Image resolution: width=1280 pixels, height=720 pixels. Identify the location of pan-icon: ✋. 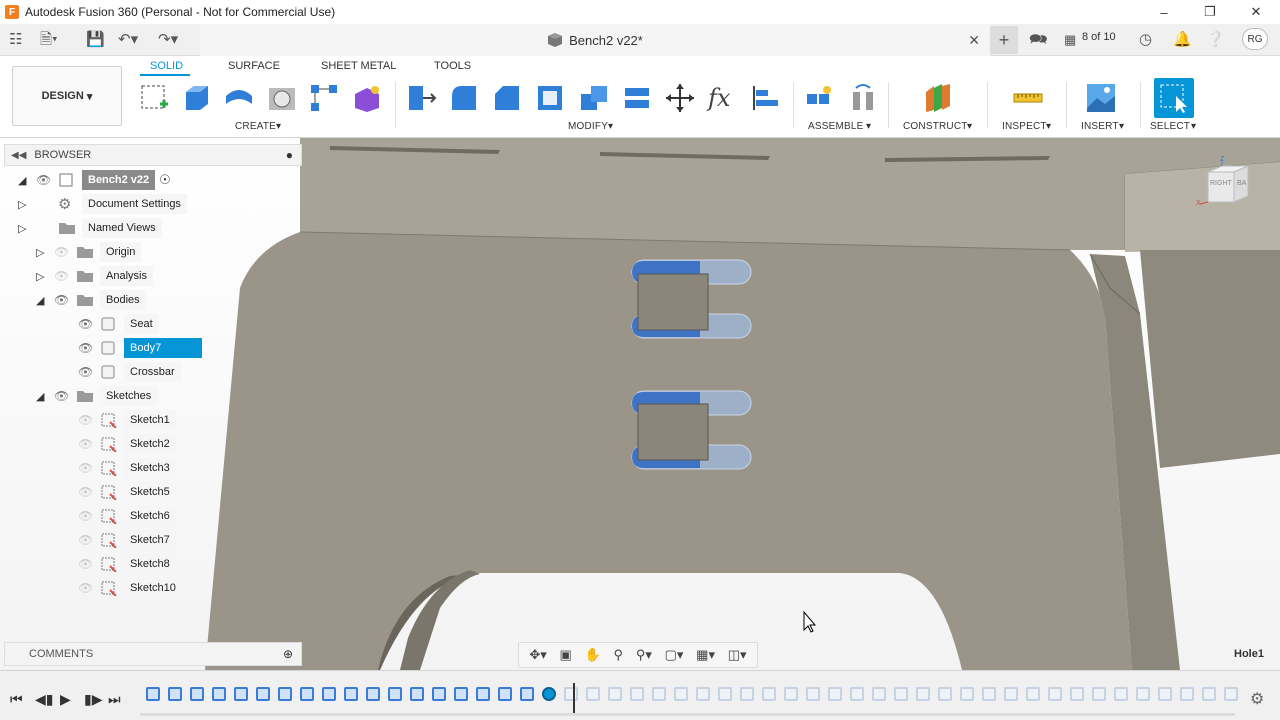
(593, 655).